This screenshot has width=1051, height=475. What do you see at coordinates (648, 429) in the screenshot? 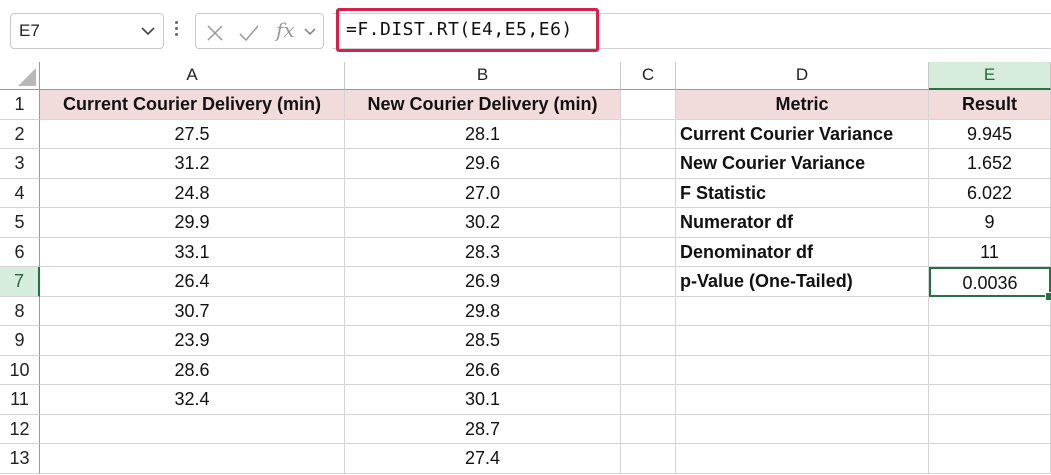
I see `cell-c12` at bounding box center [648, 429].